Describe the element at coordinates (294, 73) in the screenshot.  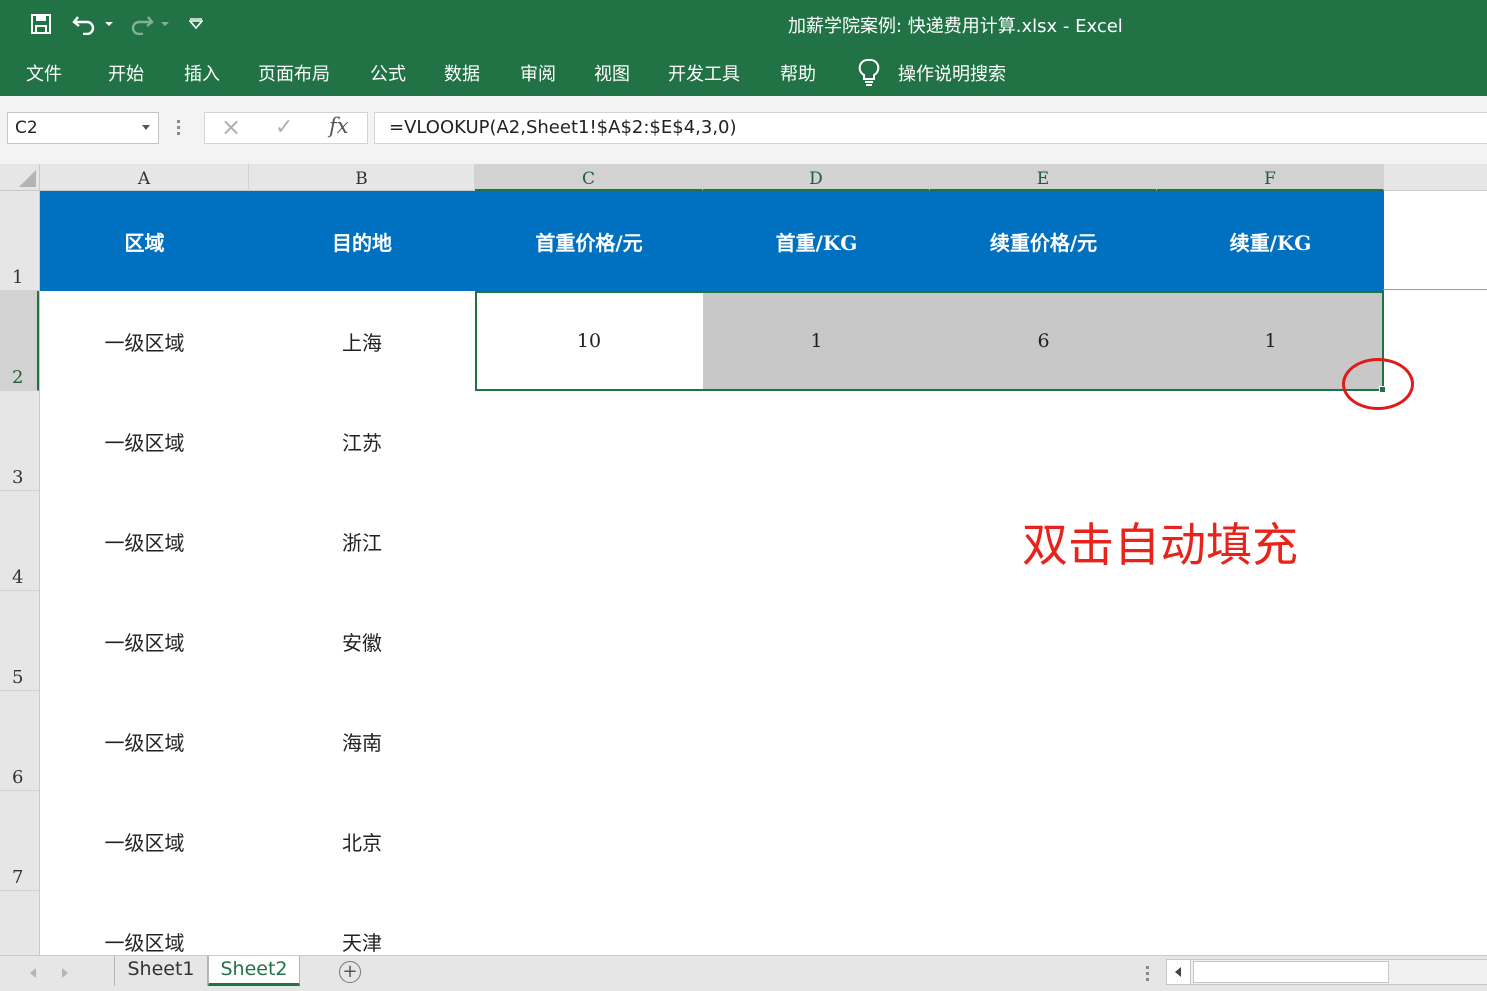
I see `tab-page-layout: 页面布局` at that location.